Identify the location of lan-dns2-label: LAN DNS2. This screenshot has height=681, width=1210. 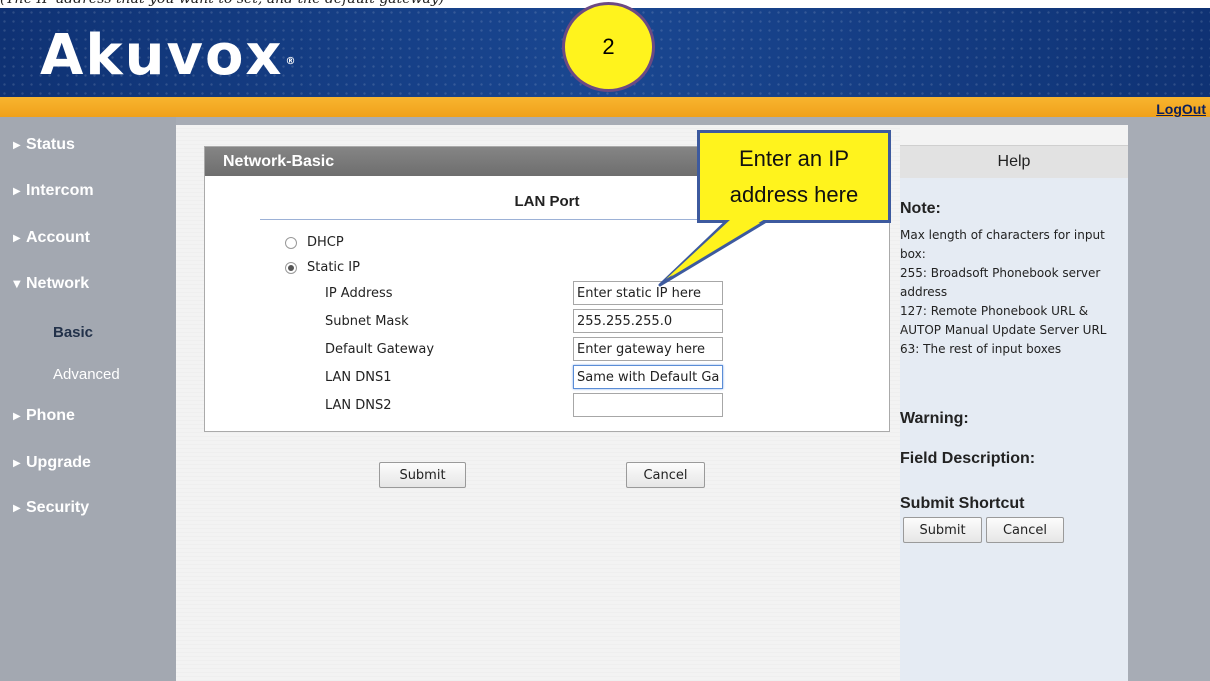
(358, 405).